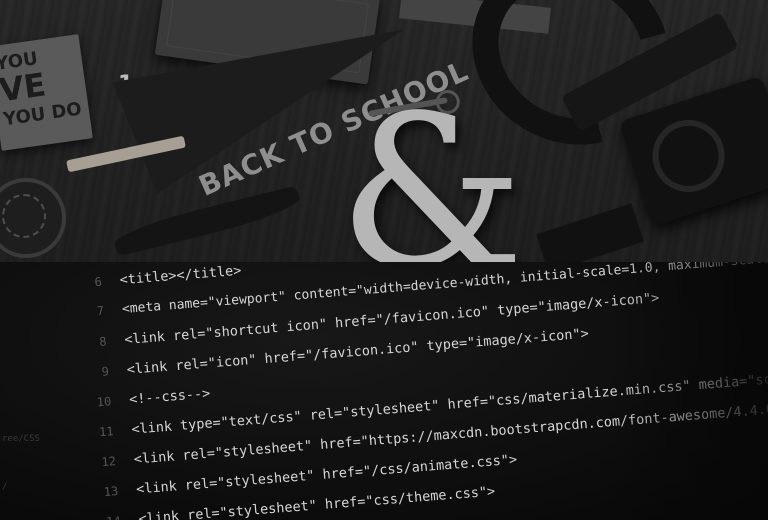 This screenshot has height=520, width=768. What do you see at coordinates (180, 275) in the screenshot?
I see `code-text: <title></title>` at bounding box center [180, 275].